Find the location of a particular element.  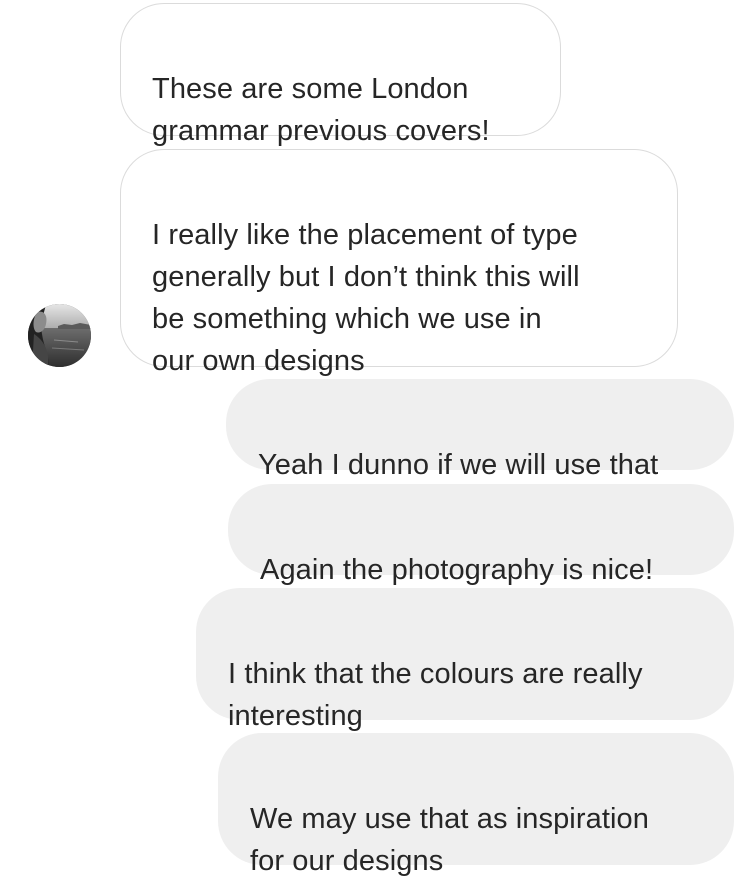

message-text: Again the photography is nice! is located at coordinates (457, 570).